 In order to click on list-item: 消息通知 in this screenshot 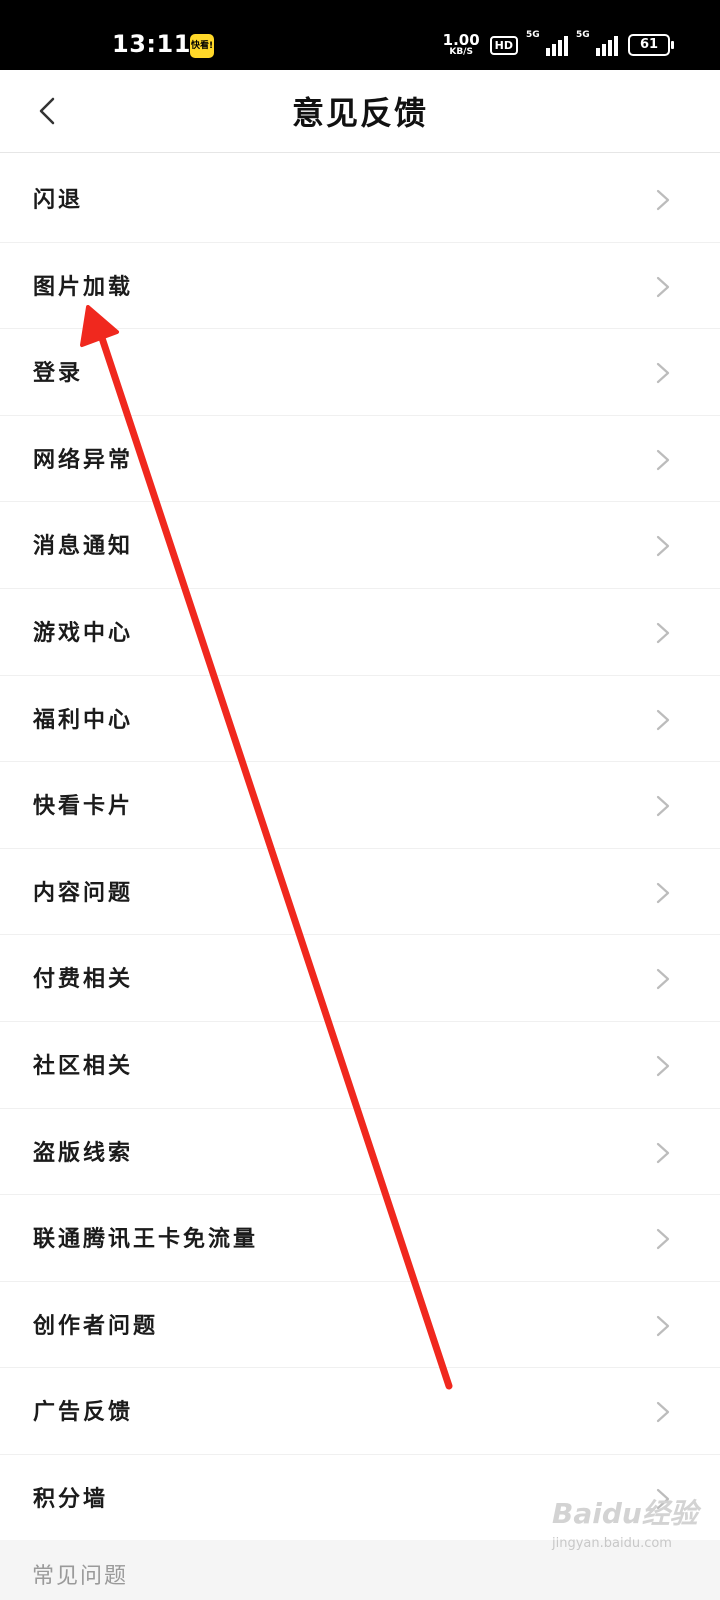, I will do `click(360, 545)`.